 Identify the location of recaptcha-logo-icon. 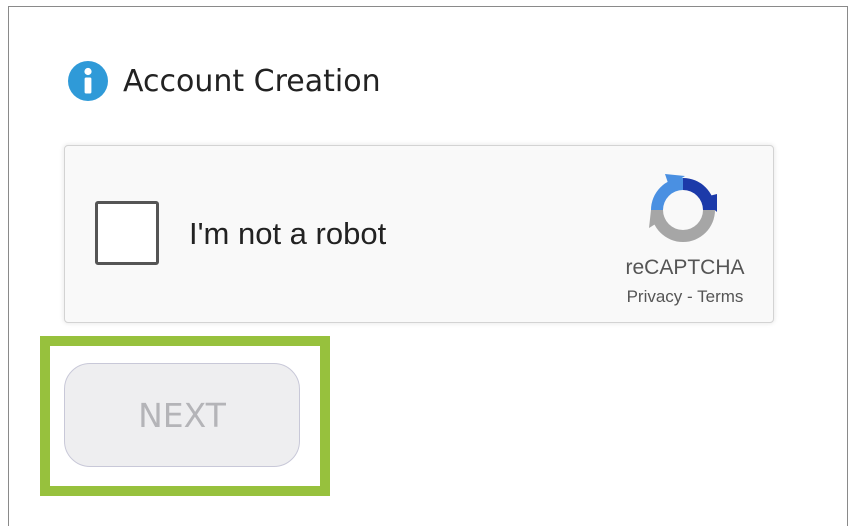
(683, 208).